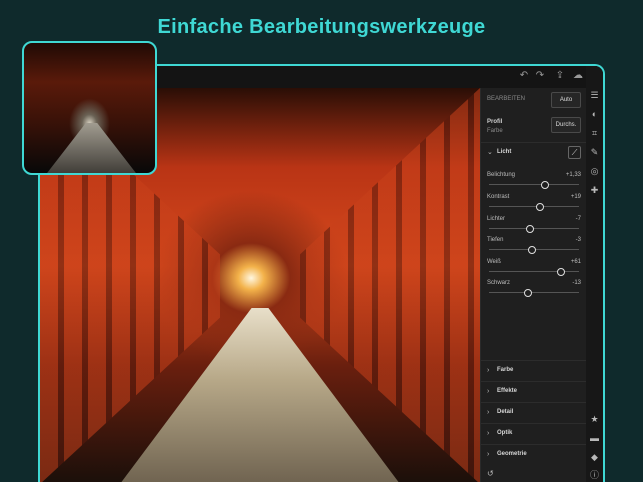  What do you see at coordinates (575, 262) in the screenshot?
I see `slider-value: +61` at bounding box center [575, 262].